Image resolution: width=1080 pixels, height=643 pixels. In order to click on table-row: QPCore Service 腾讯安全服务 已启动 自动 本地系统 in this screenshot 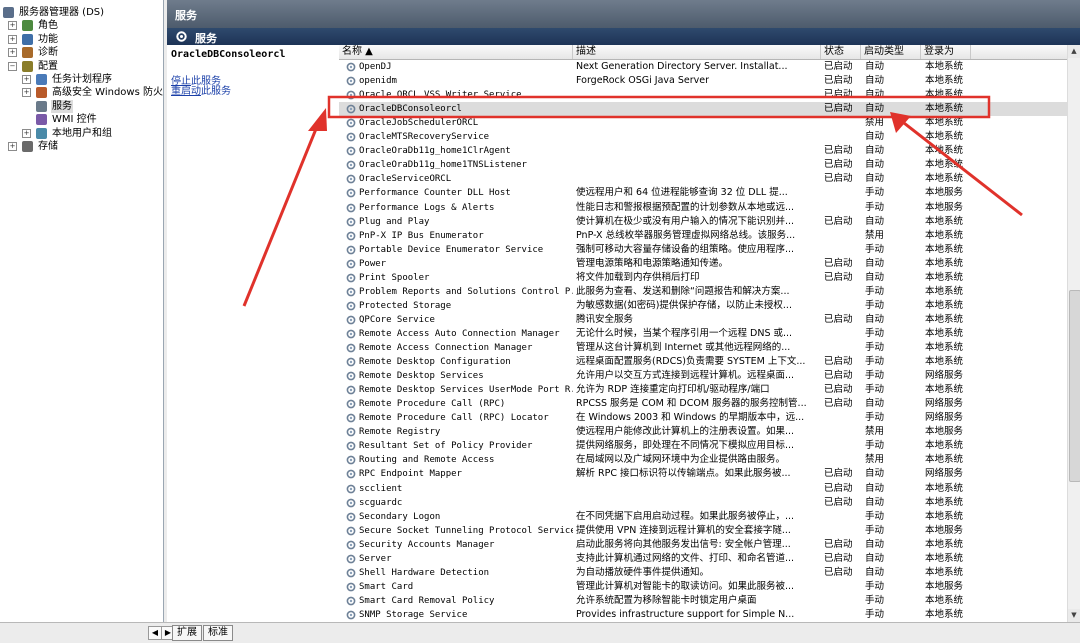, I will do `click(703, 320)`.